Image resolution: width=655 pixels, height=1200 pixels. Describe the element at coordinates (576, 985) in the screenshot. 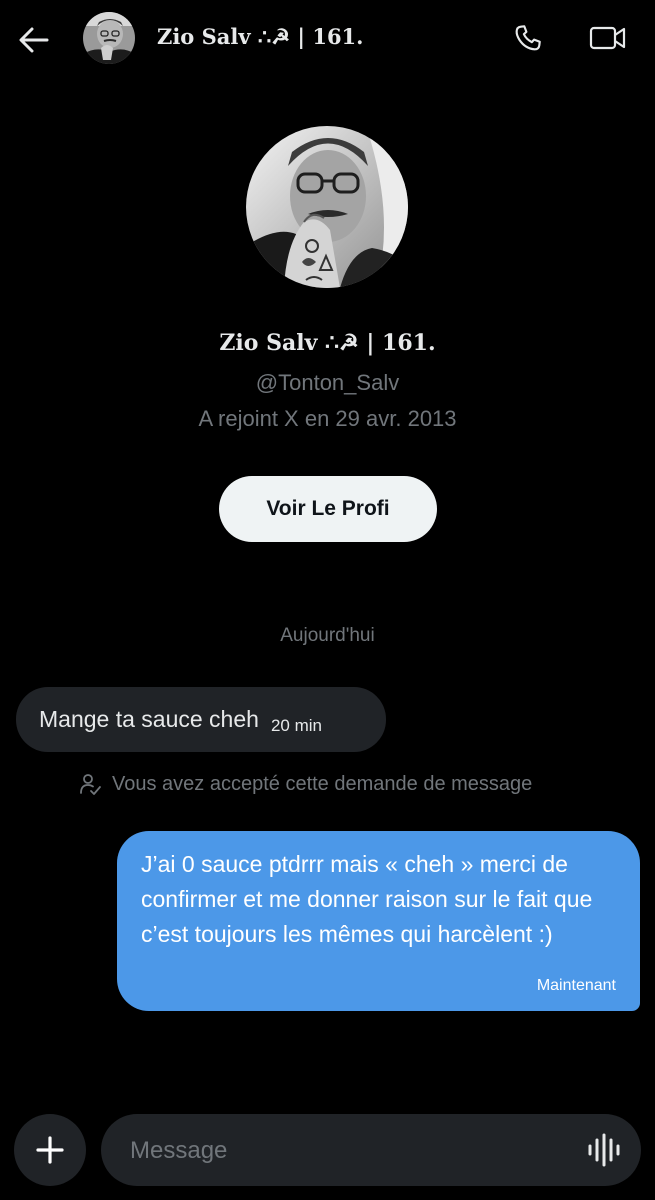

I see `message-timestamp: Maintenant` at that location.